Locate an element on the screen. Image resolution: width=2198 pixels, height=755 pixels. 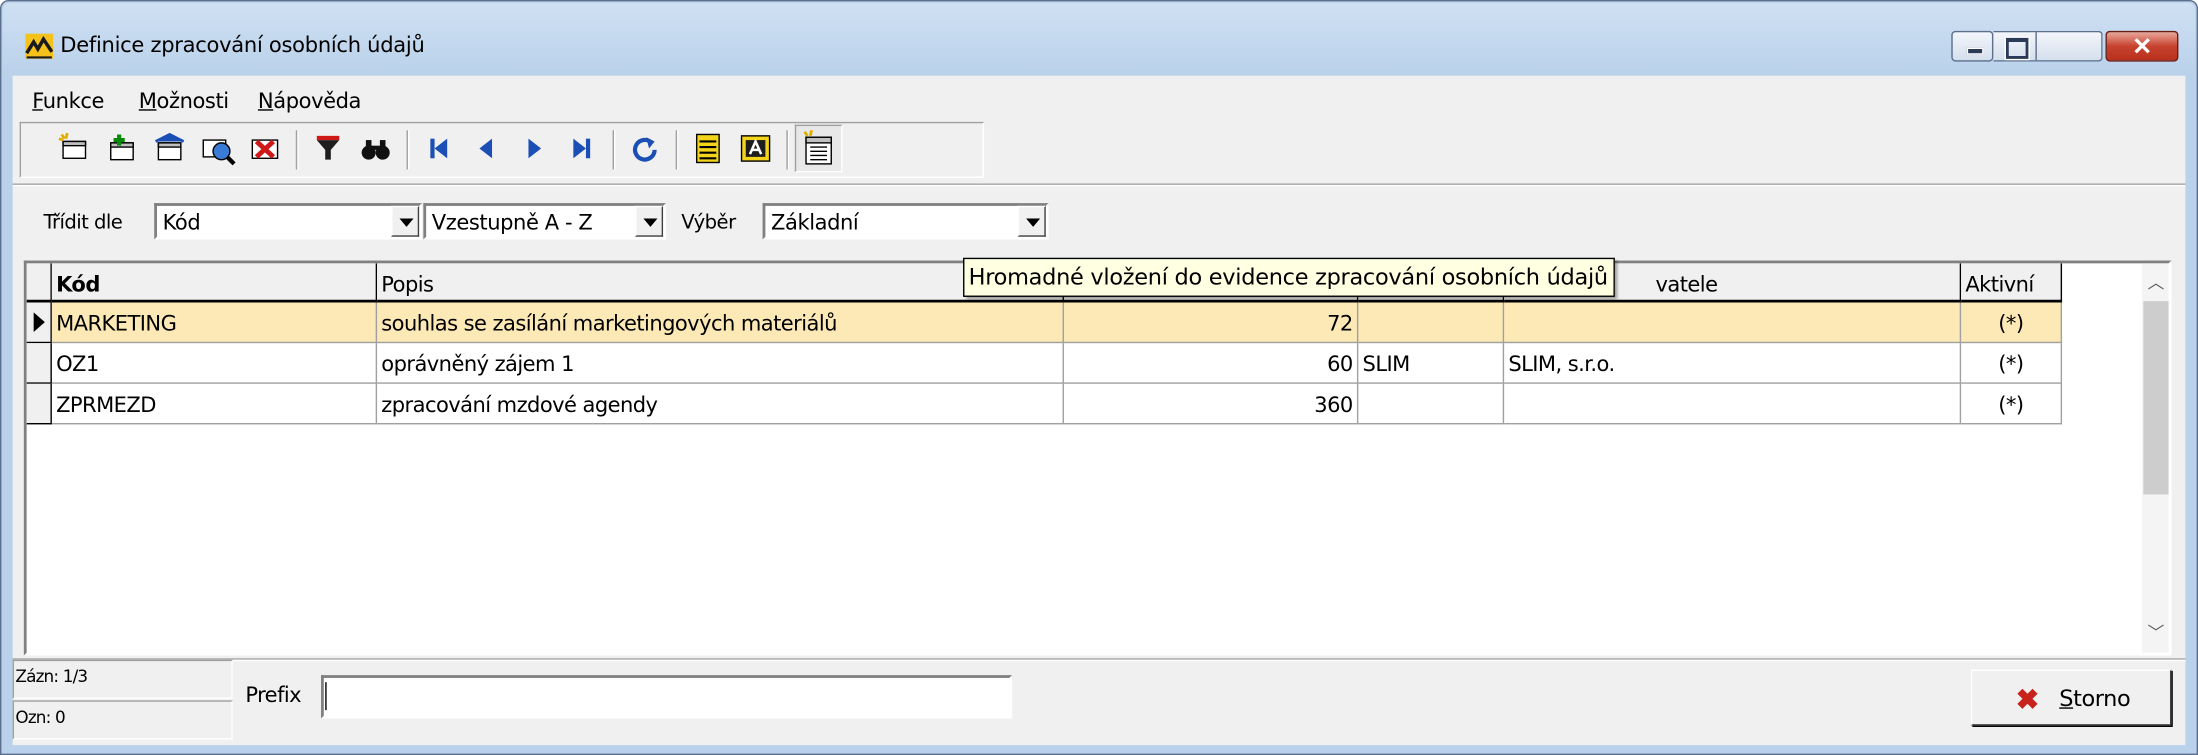
menu-accel-key: N is located at coordinates (265, 101).